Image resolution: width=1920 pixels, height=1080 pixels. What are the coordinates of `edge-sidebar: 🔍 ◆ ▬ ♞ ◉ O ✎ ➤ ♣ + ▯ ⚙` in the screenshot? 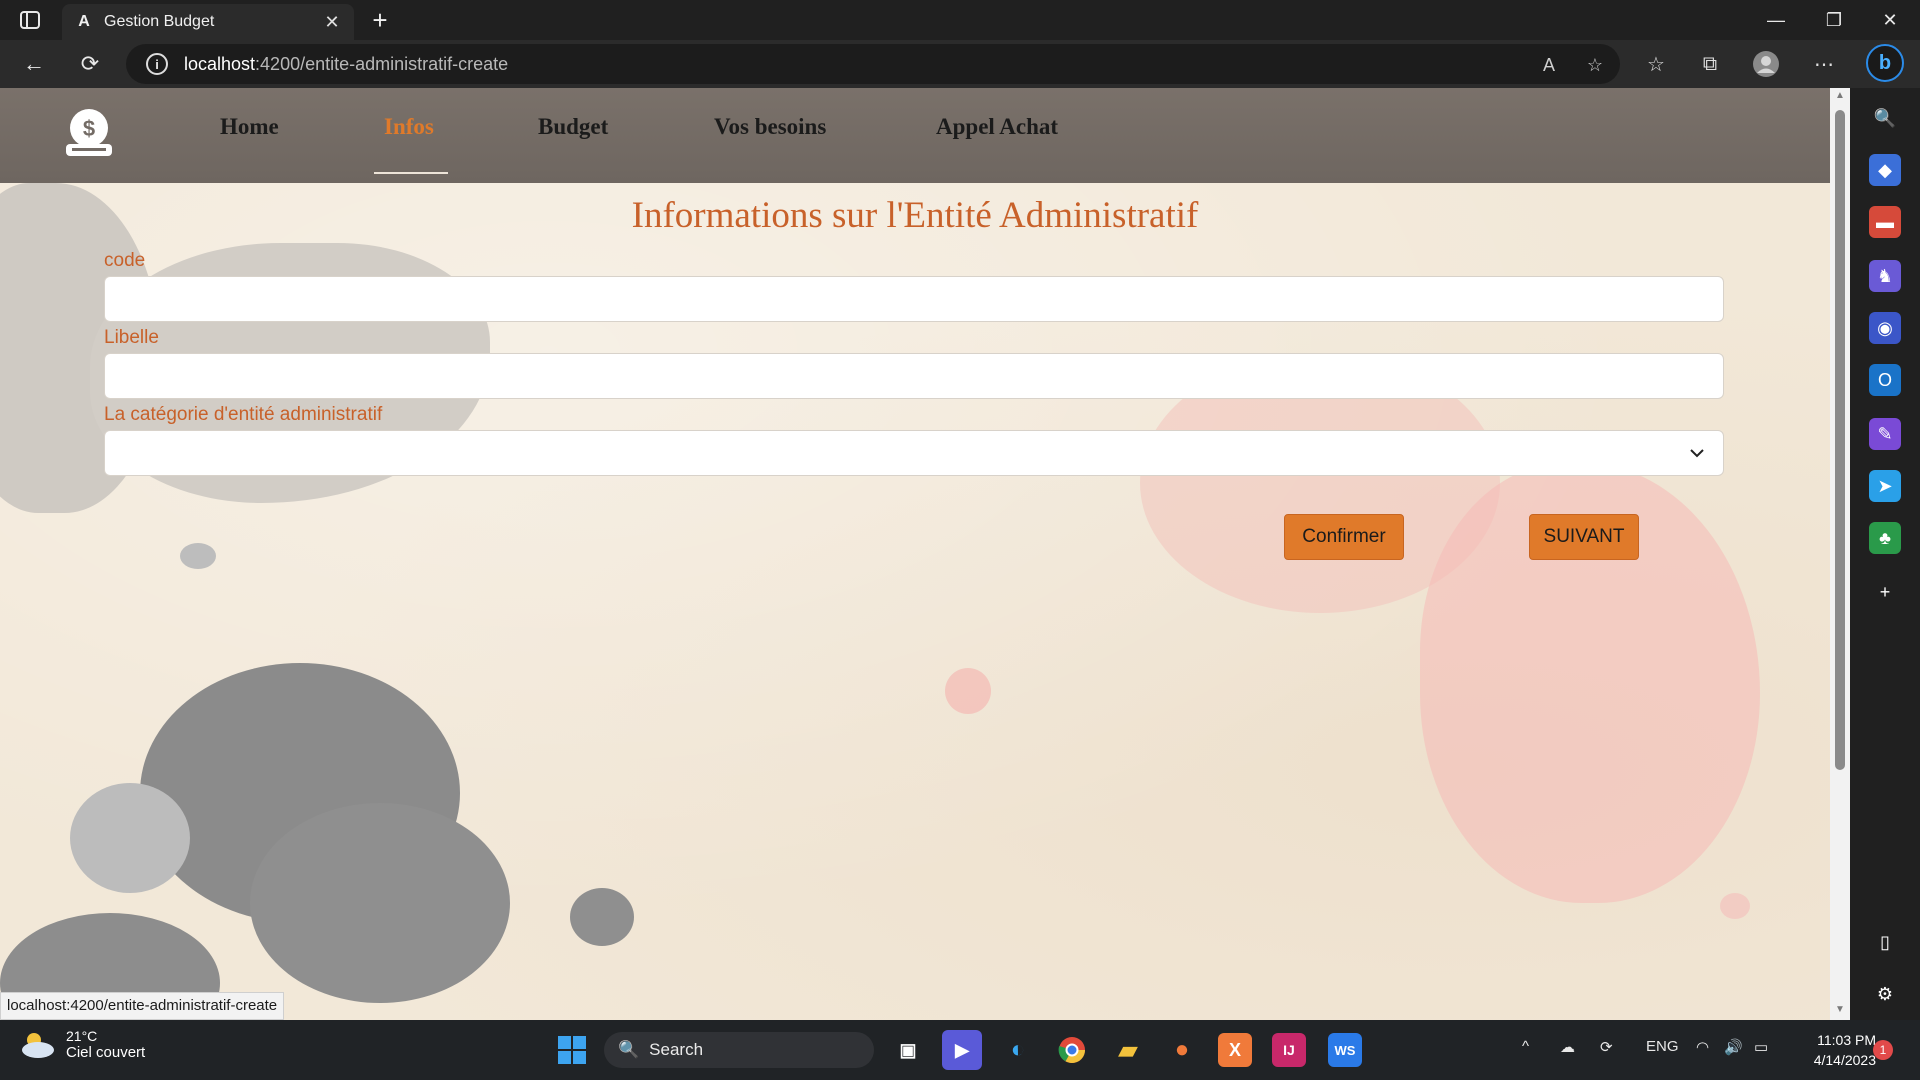 It's located at (1885, 554).